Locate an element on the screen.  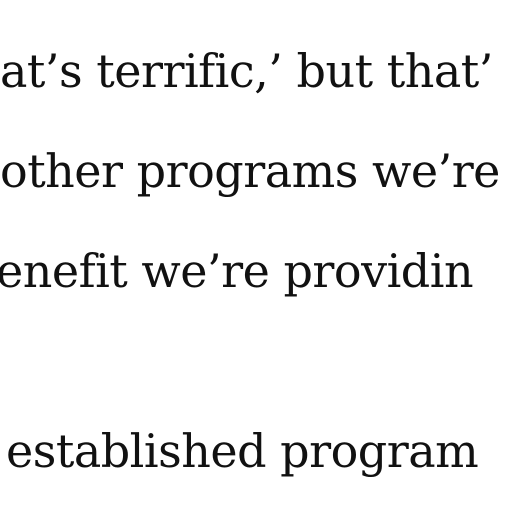
text-line-4: established program is located at coordinates (242, 451).